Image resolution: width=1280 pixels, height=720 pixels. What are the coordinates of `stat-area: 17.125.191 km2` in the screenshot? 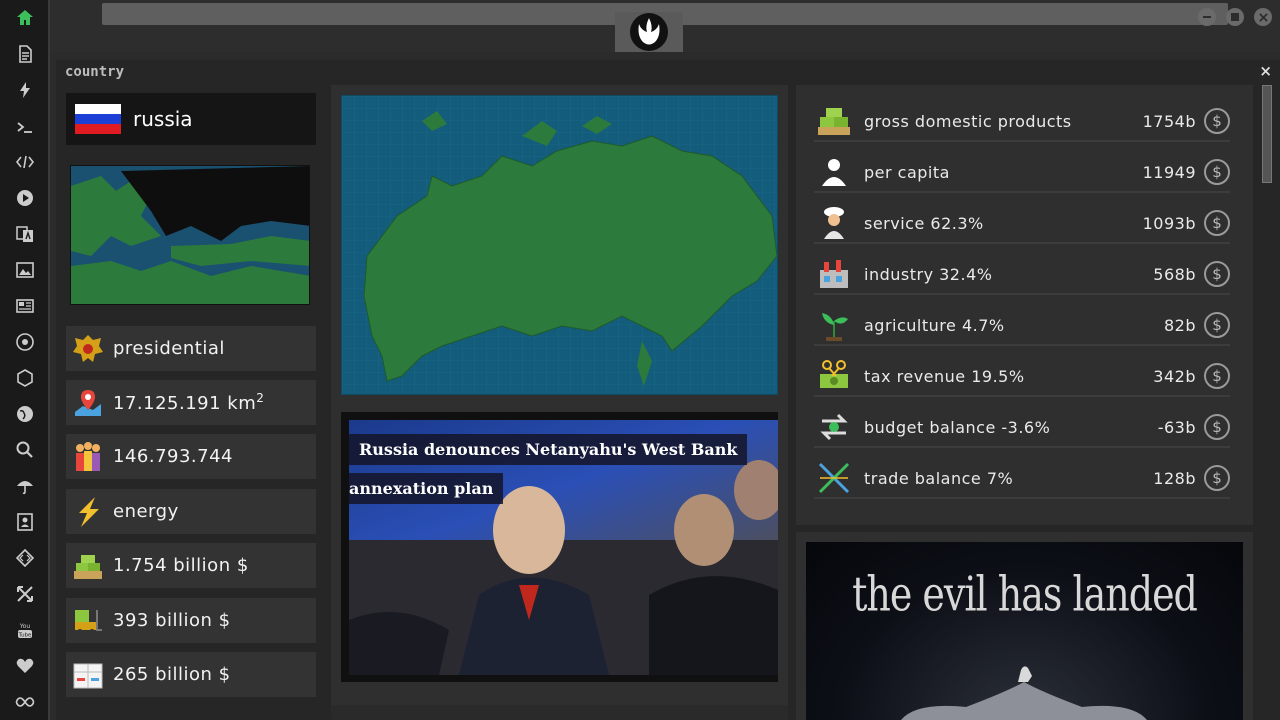 It's located at (191, 402).